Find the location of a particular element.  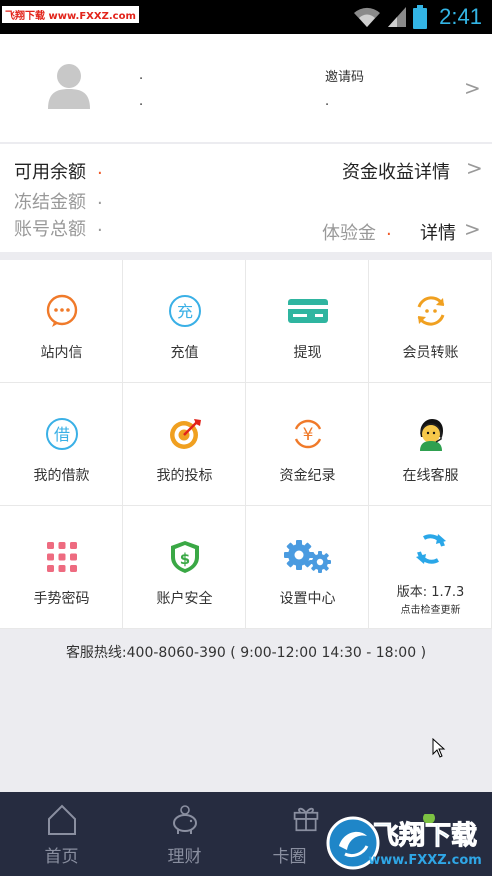

grid-item-settings: 设置中心 is located at coordinates (307, 567).